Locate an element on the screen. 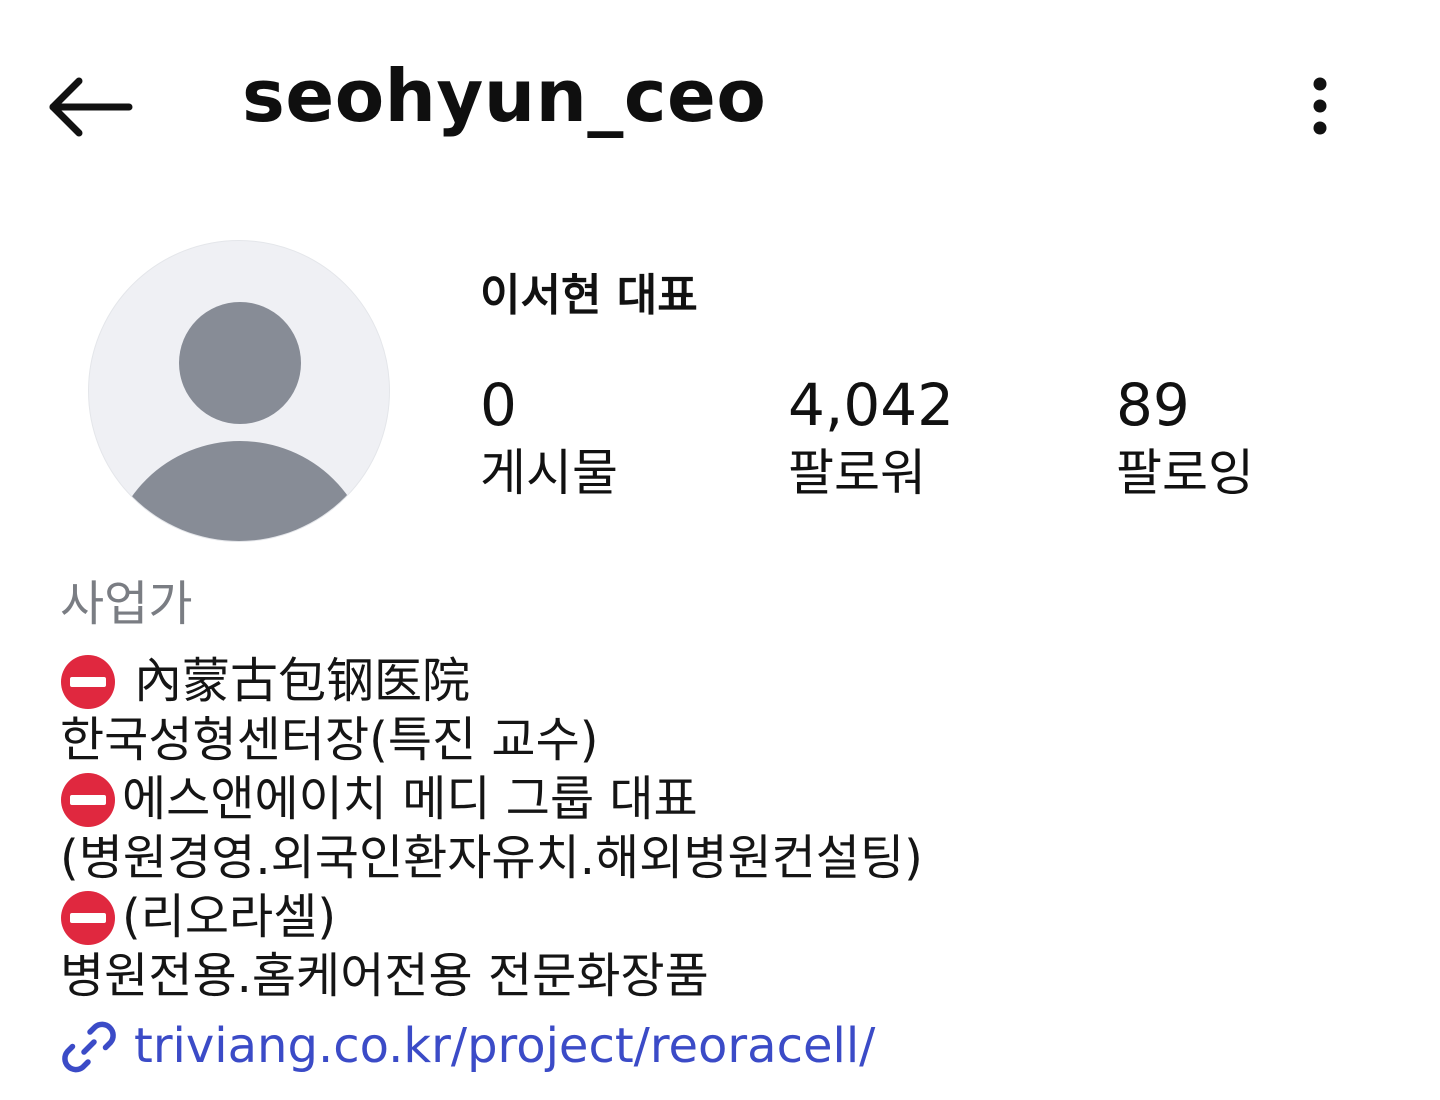  following-stat: 89 팔로잉 is located at coordinates (1185, 437).